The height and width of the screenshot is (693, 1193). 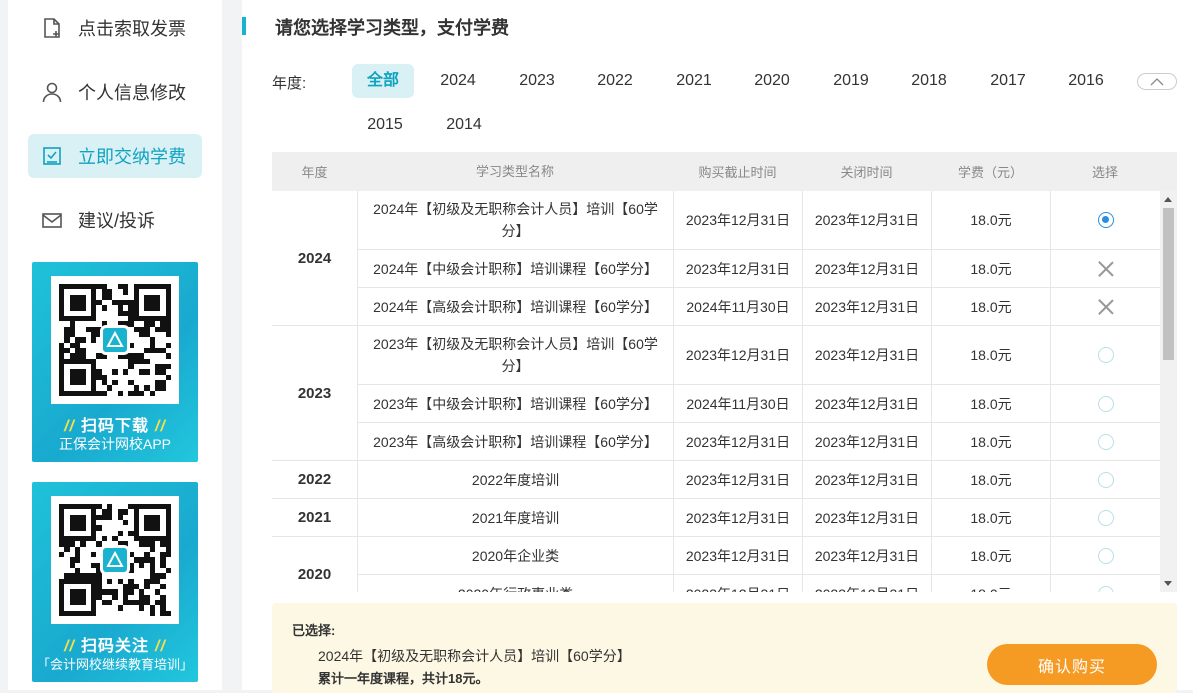 What do you see at coordinates (851, 81) in the screenshot?
I see `year-filter-2019: 2019` at bounding box center [851, 81].